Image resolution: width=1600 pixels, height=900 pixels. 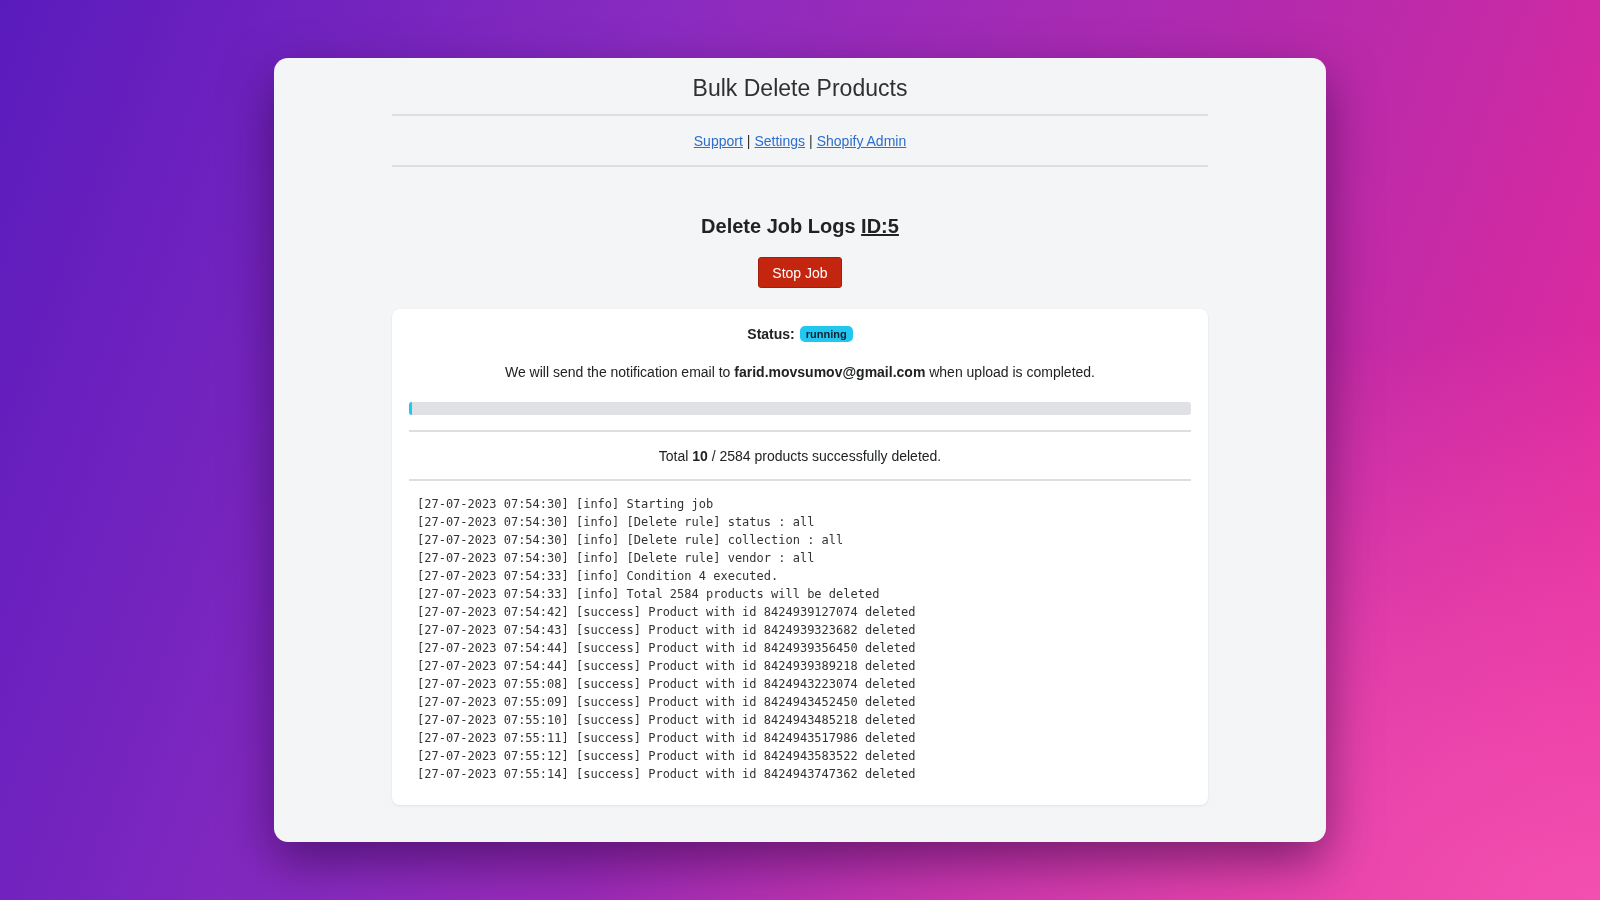 I want to click on log-line: [27-07-2023 07:54:43] [success] Product with id 8424939323682 deleted, so click(x=666, y=630).